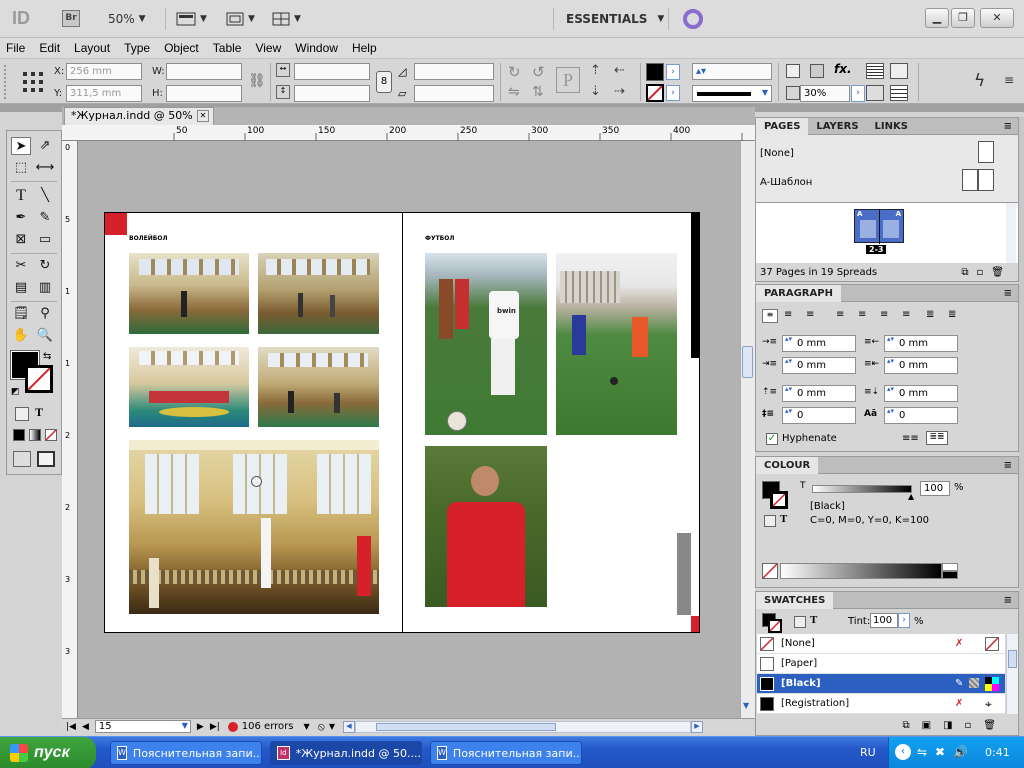 Image resolution: width=1024 pixels, height=768 pixels. I want to click on eyedropper-tool-icon: ⚲, so click(45, 314).